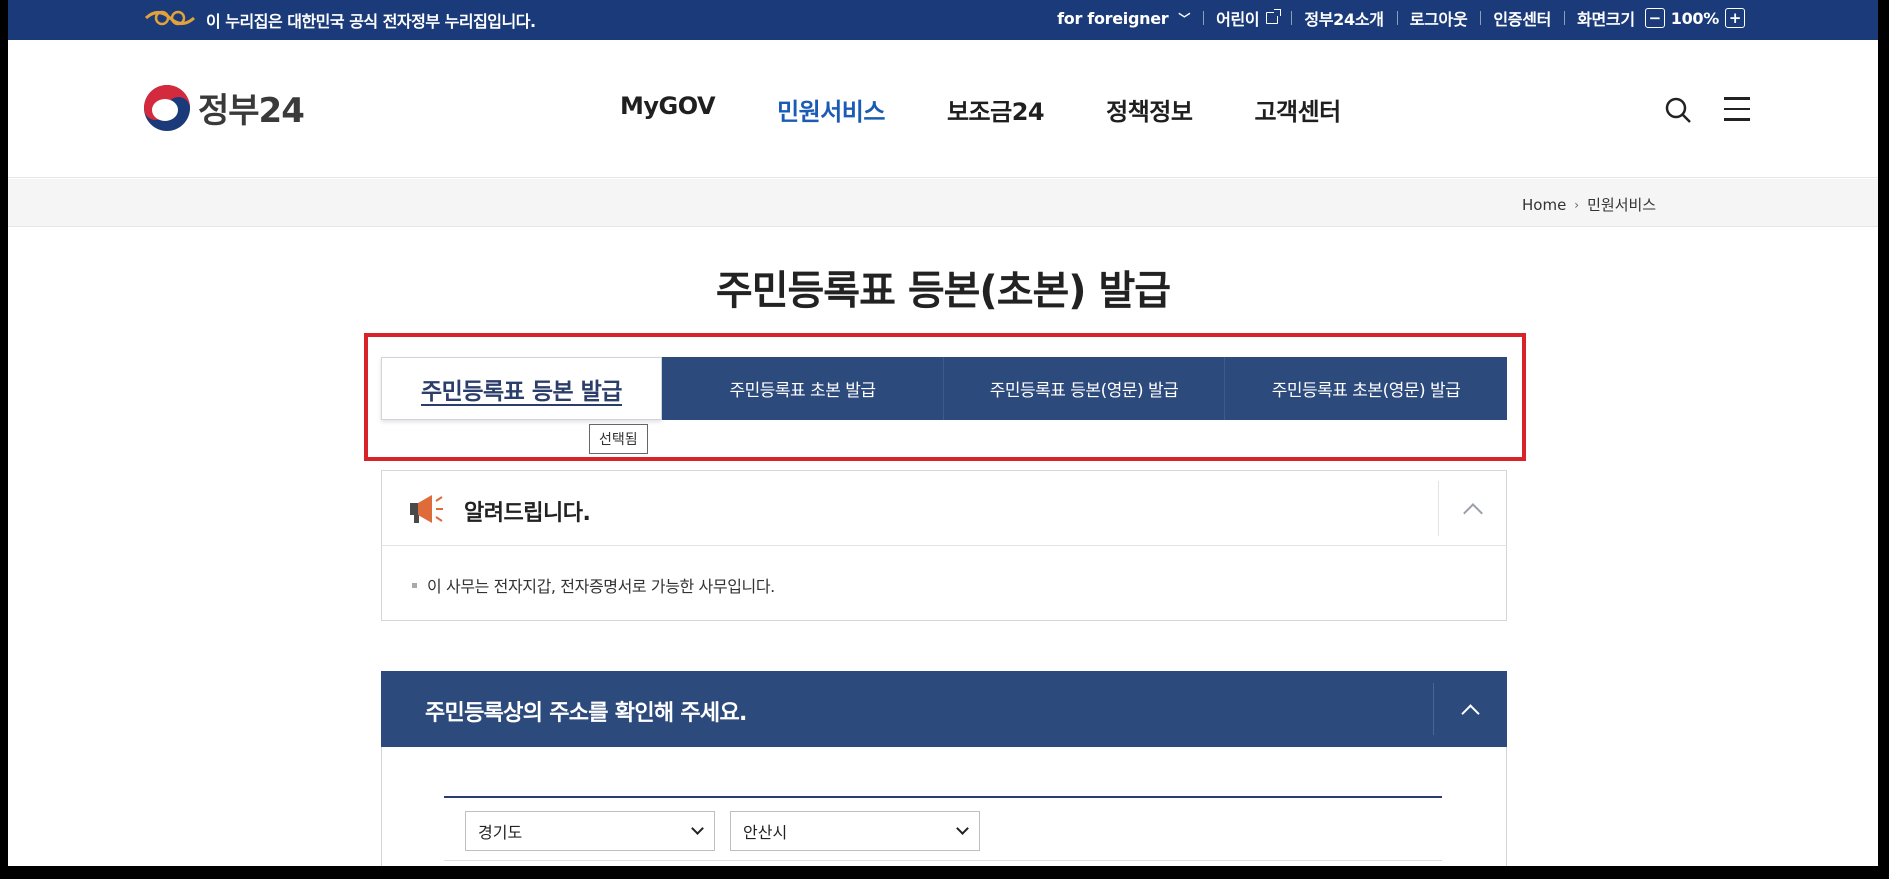 The image size is (1889, 879). I want to click on for-foreigner-link: for foreigner ﹀, so click(1123, 18).